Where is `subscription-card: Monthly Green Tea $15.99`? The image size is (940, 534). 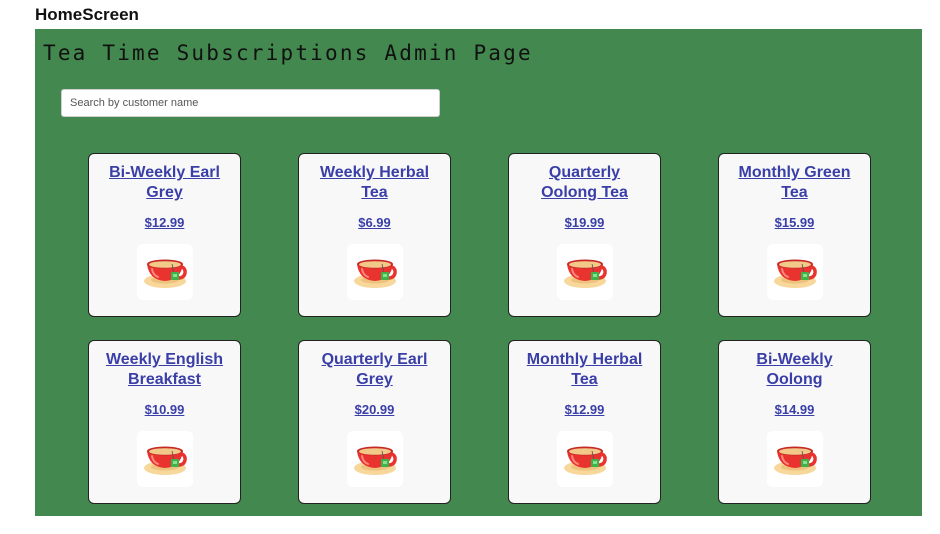 subscription-card: Monthly Green Tea $15.99 is located at coordinates (794, 235).